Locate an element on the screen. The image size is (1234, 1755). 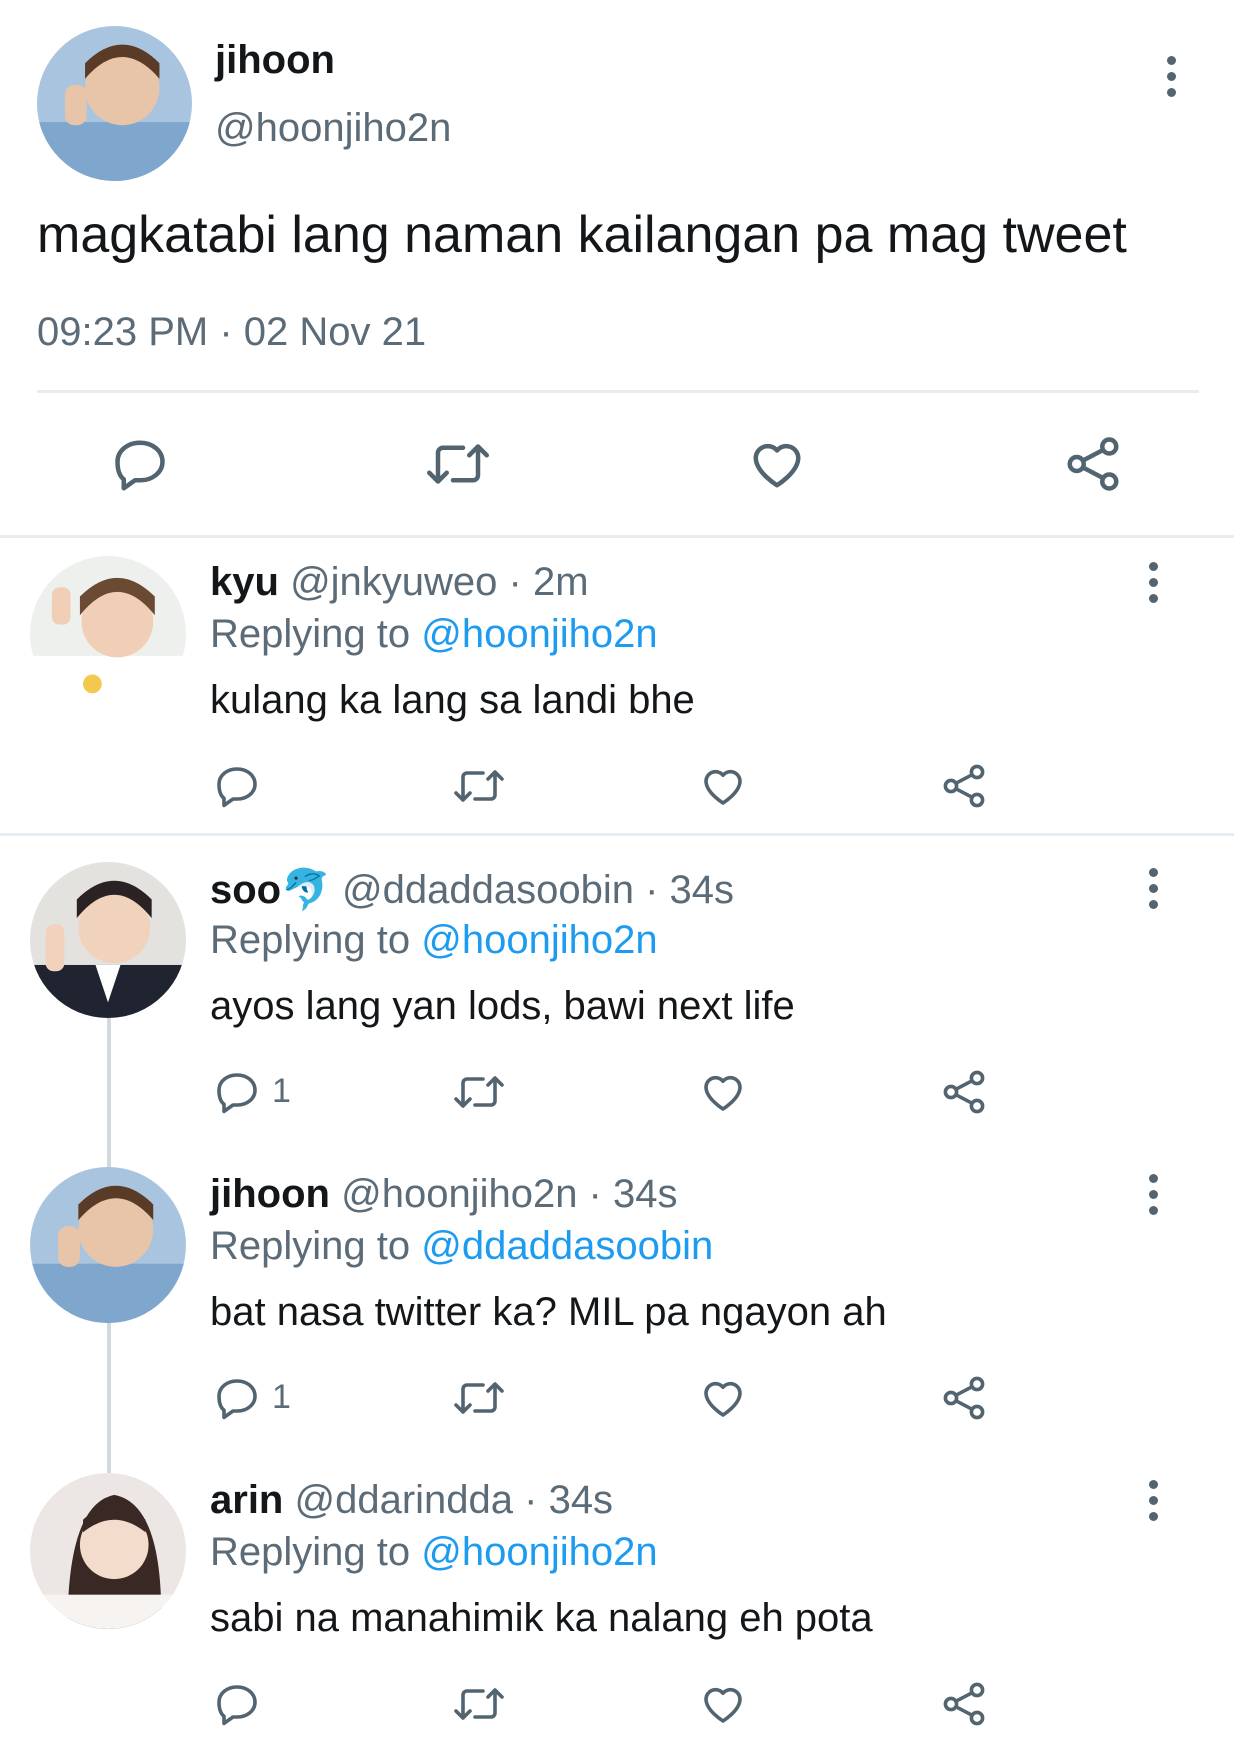
reply-header: kyu @jnkyuweo · 2m is located at coordinates (399, 582).